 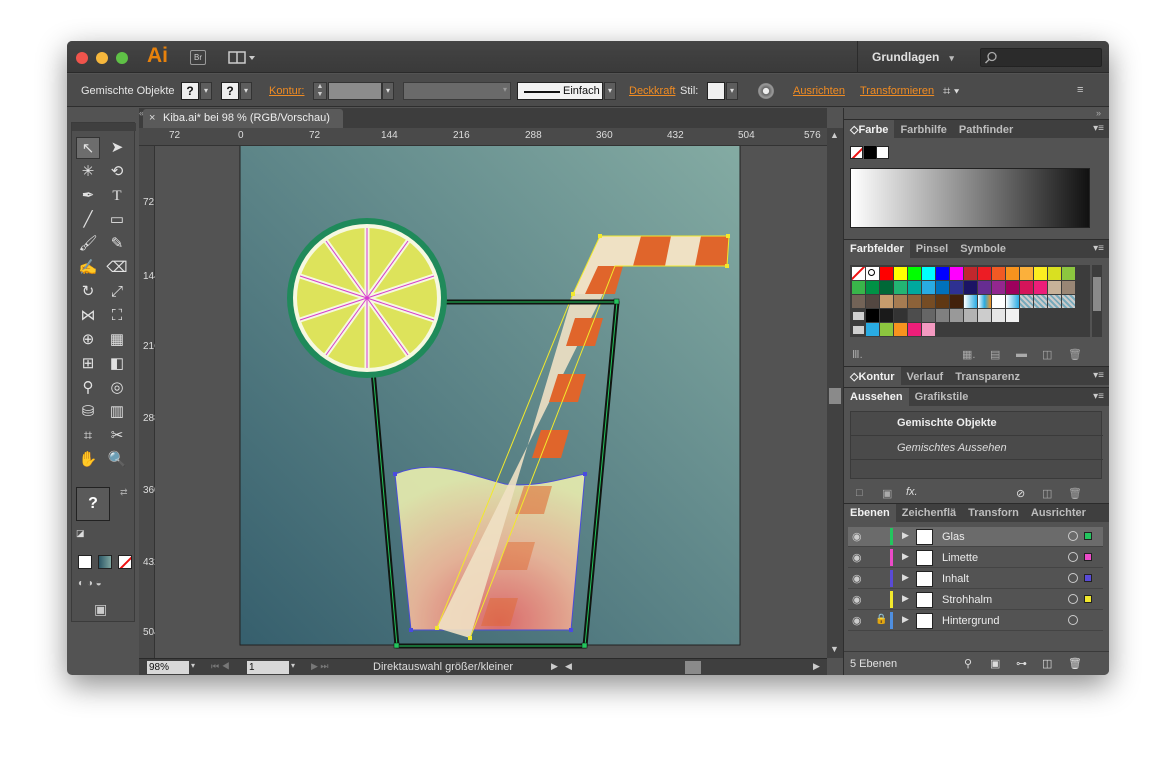 I want to click on tab-transformieren: Transforn, so click(x=993, y=513).